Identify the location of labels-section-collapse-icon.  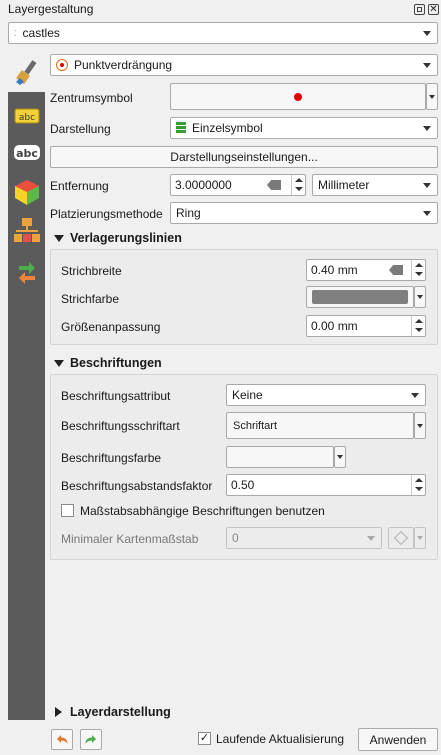
(59, 363).